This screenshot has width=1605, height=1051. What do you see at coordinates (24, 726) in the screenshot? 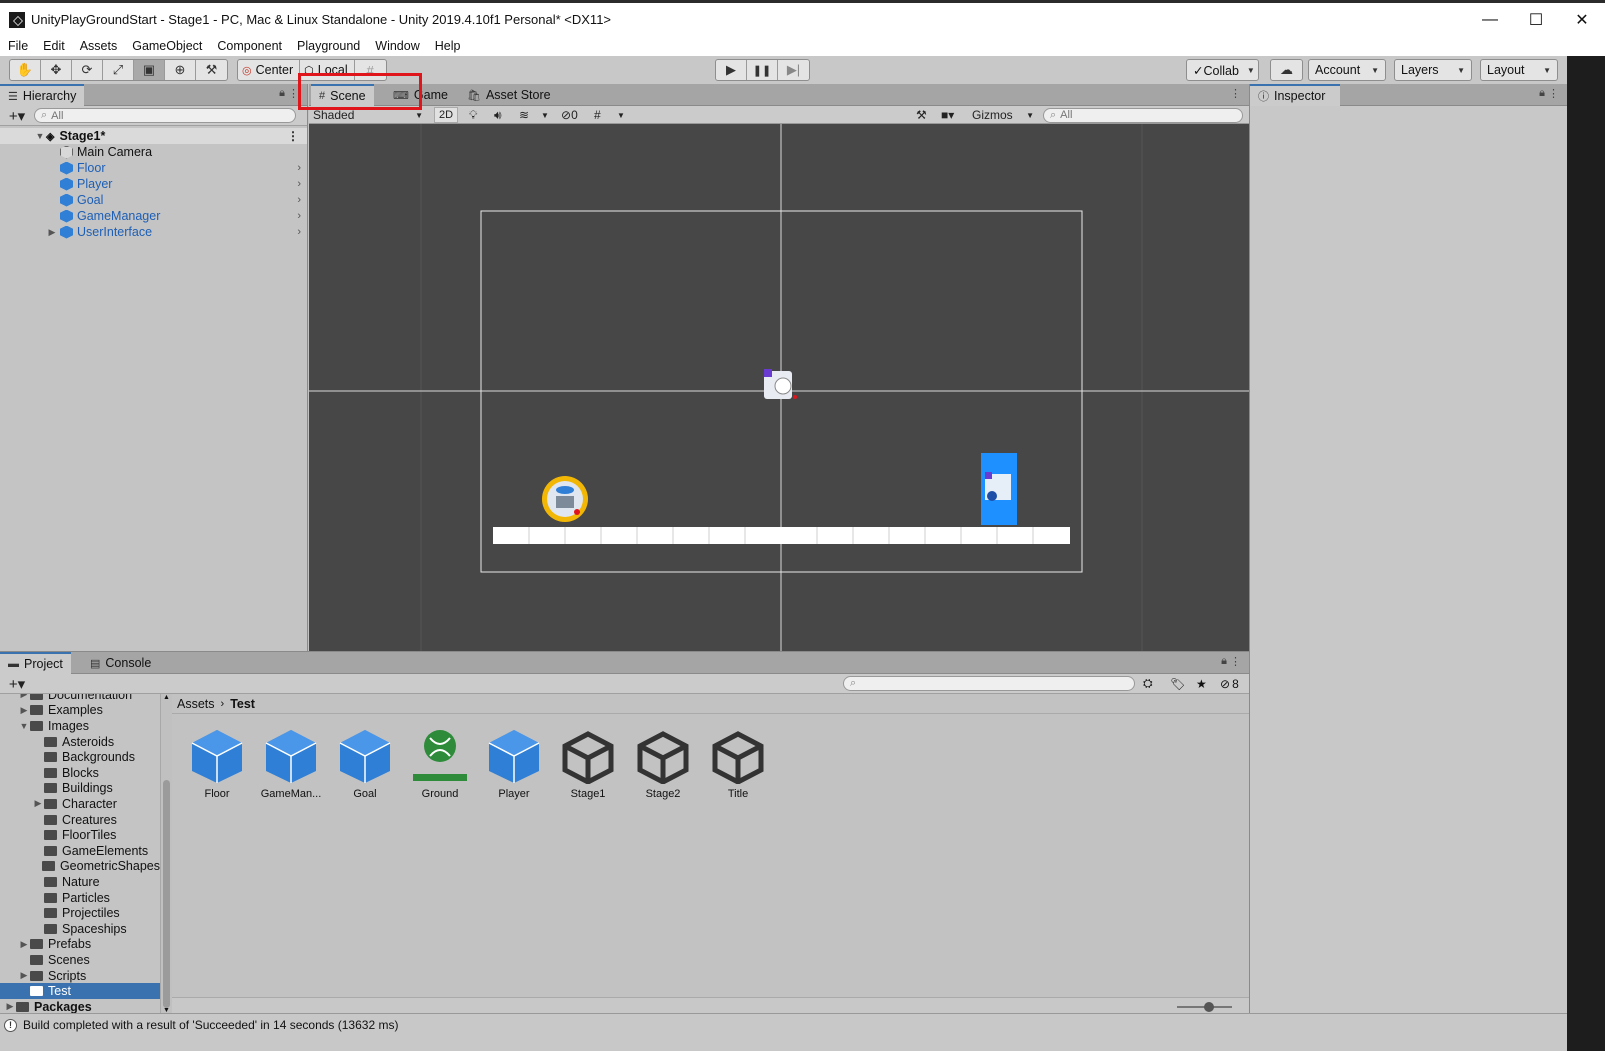
I see `expand-down-icon: ▼` at bounding box center [24, 726].